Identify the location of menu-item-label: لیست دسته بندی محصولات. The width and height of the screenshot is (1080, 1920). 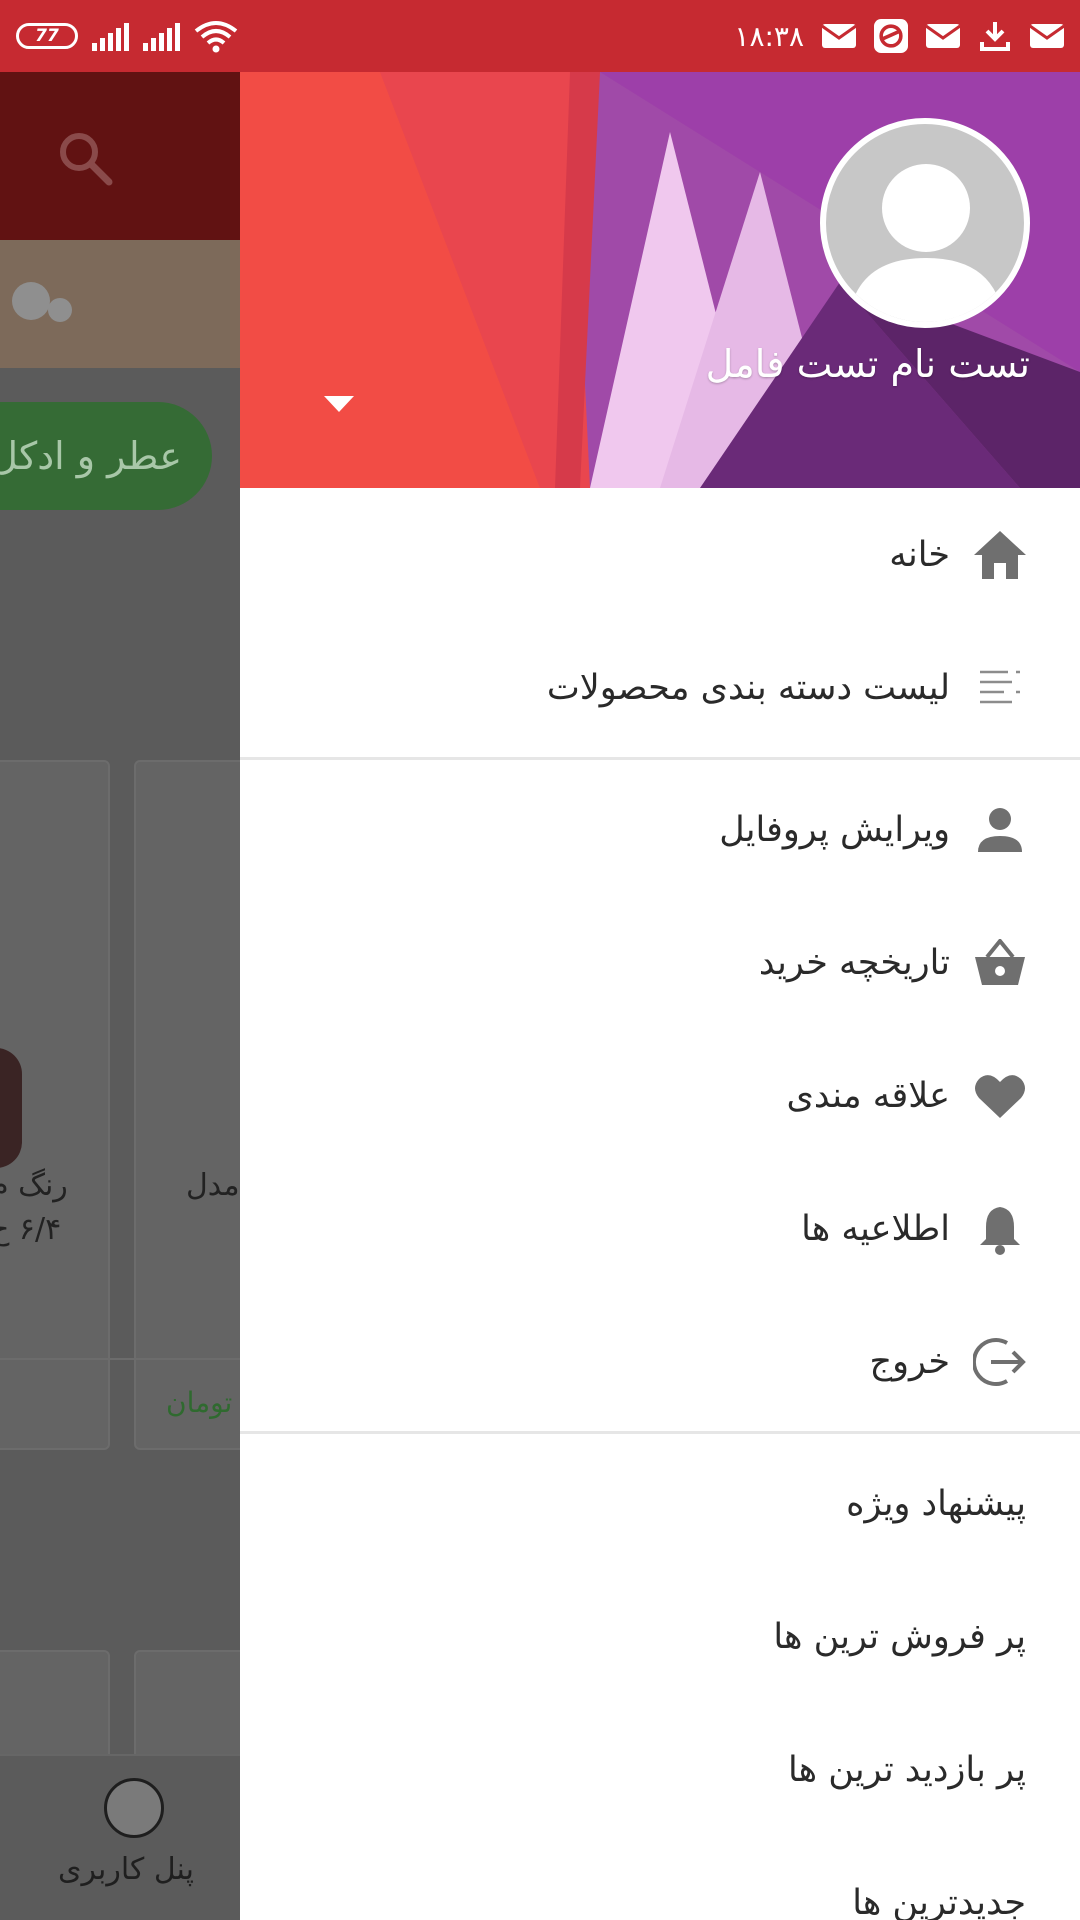
(748, 687).